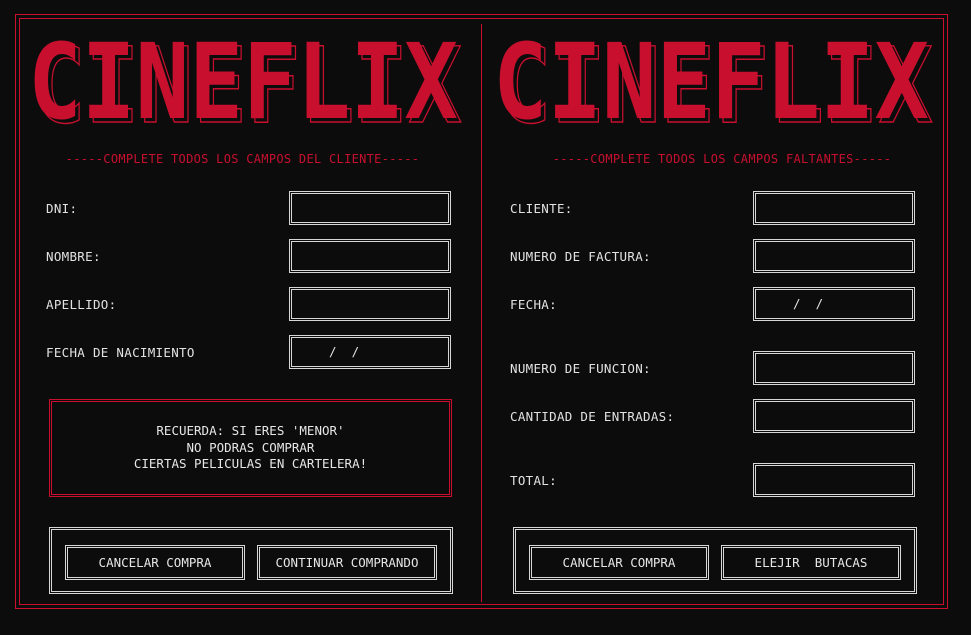 This screenshot has height=635, width=971. Describe the element at coordinates (370, 256) in the screenshot. I see `nombre-input` at that location.